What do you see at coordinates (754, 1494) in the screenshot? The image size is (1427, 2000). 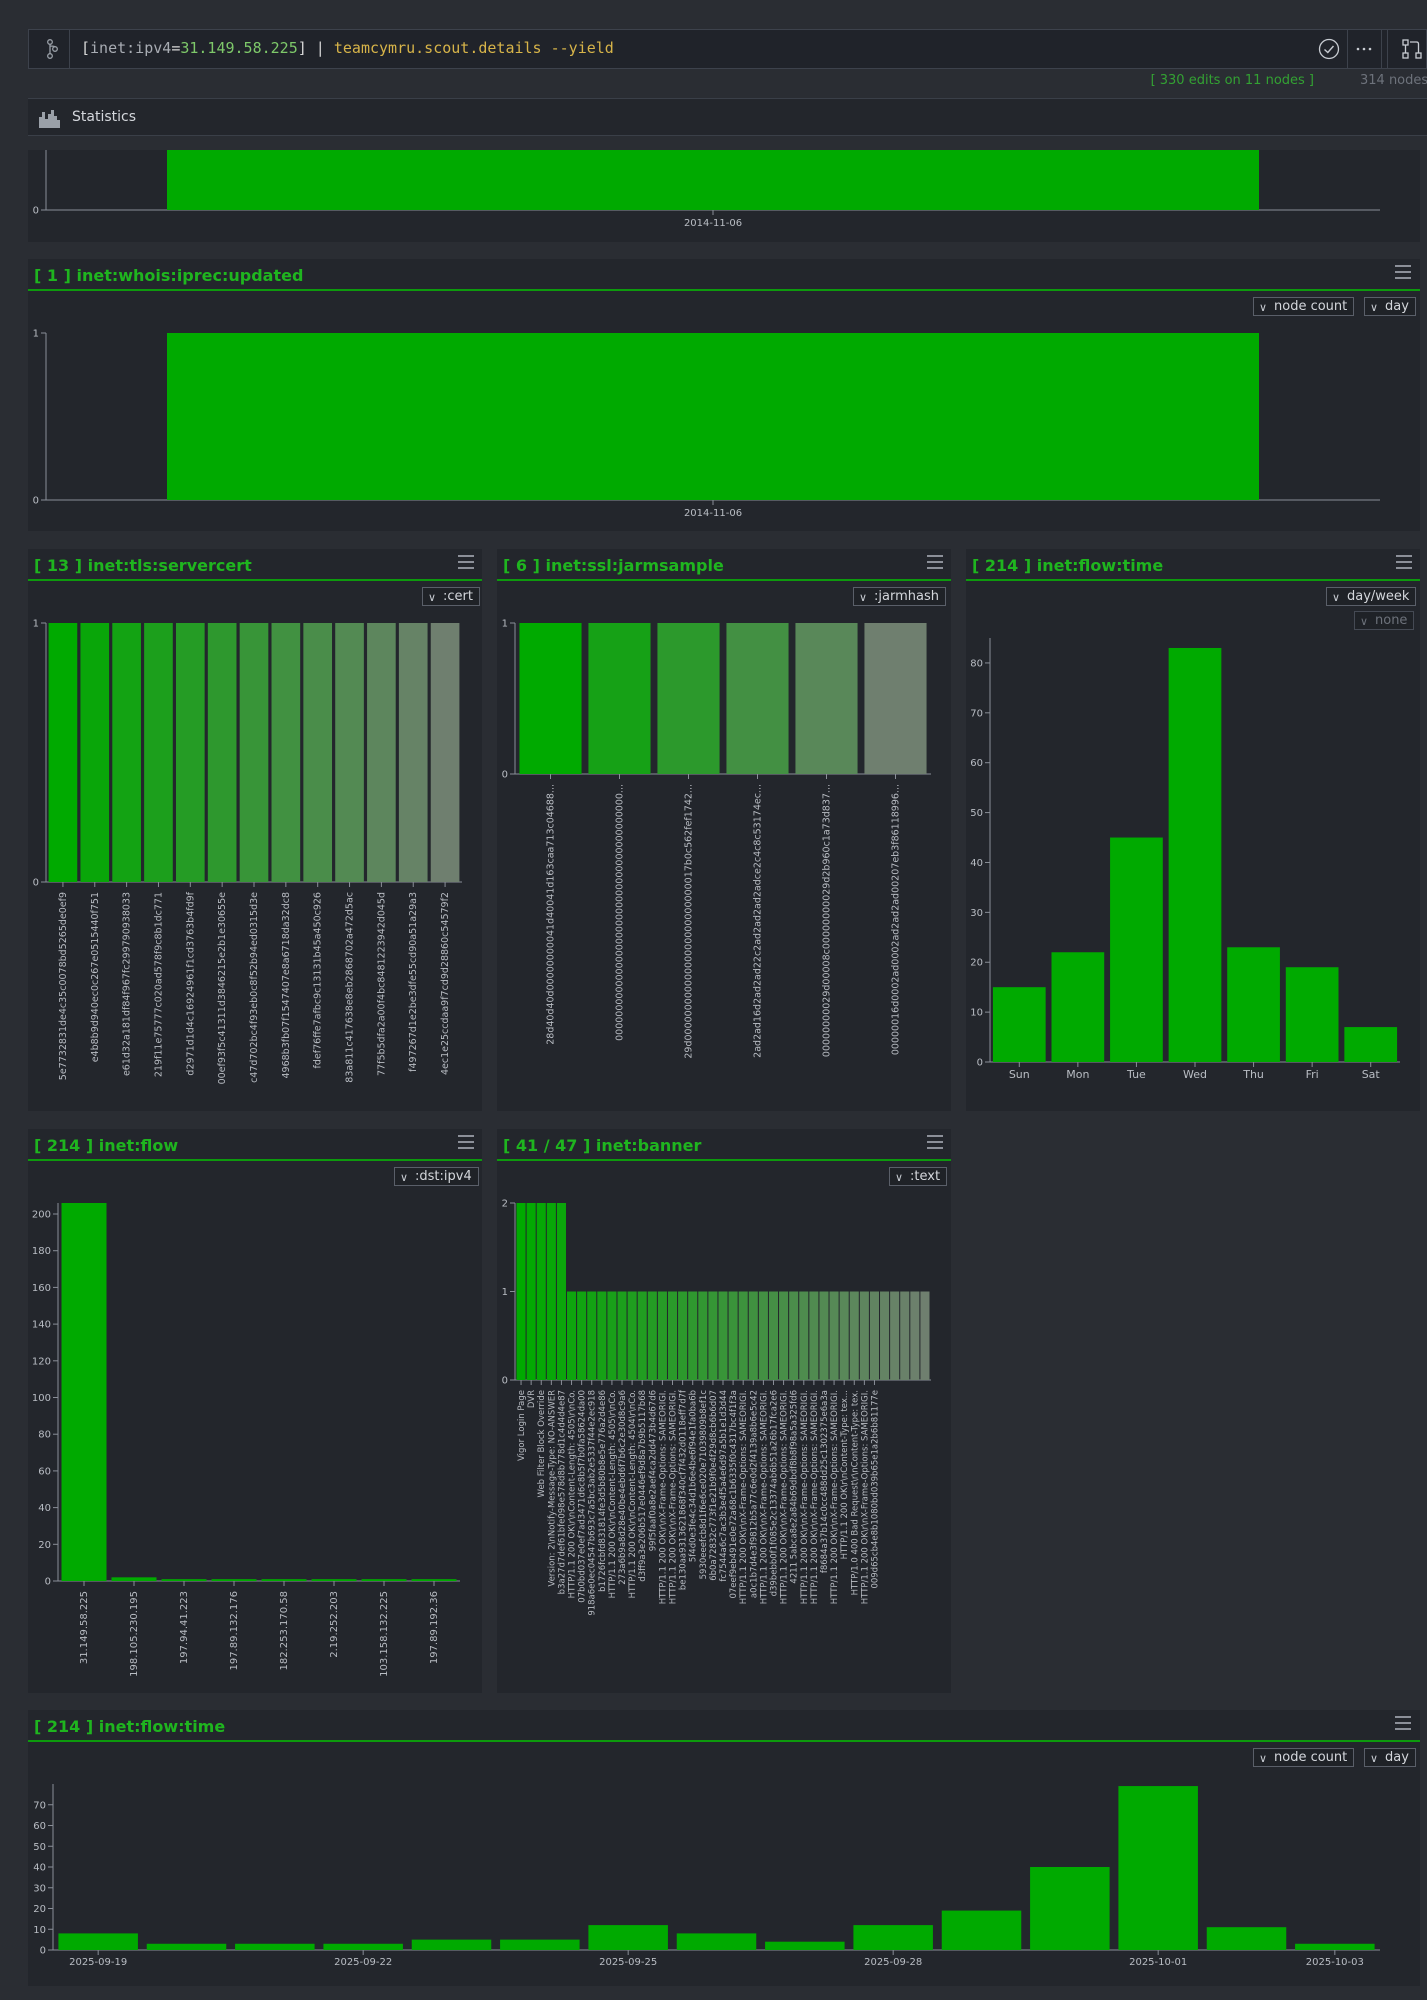 I see `x-tick-label: a0c1b7d4e3f9812b5a77c6e0d2f4139a8b6e5c42` at bounding box center [754, 1494].